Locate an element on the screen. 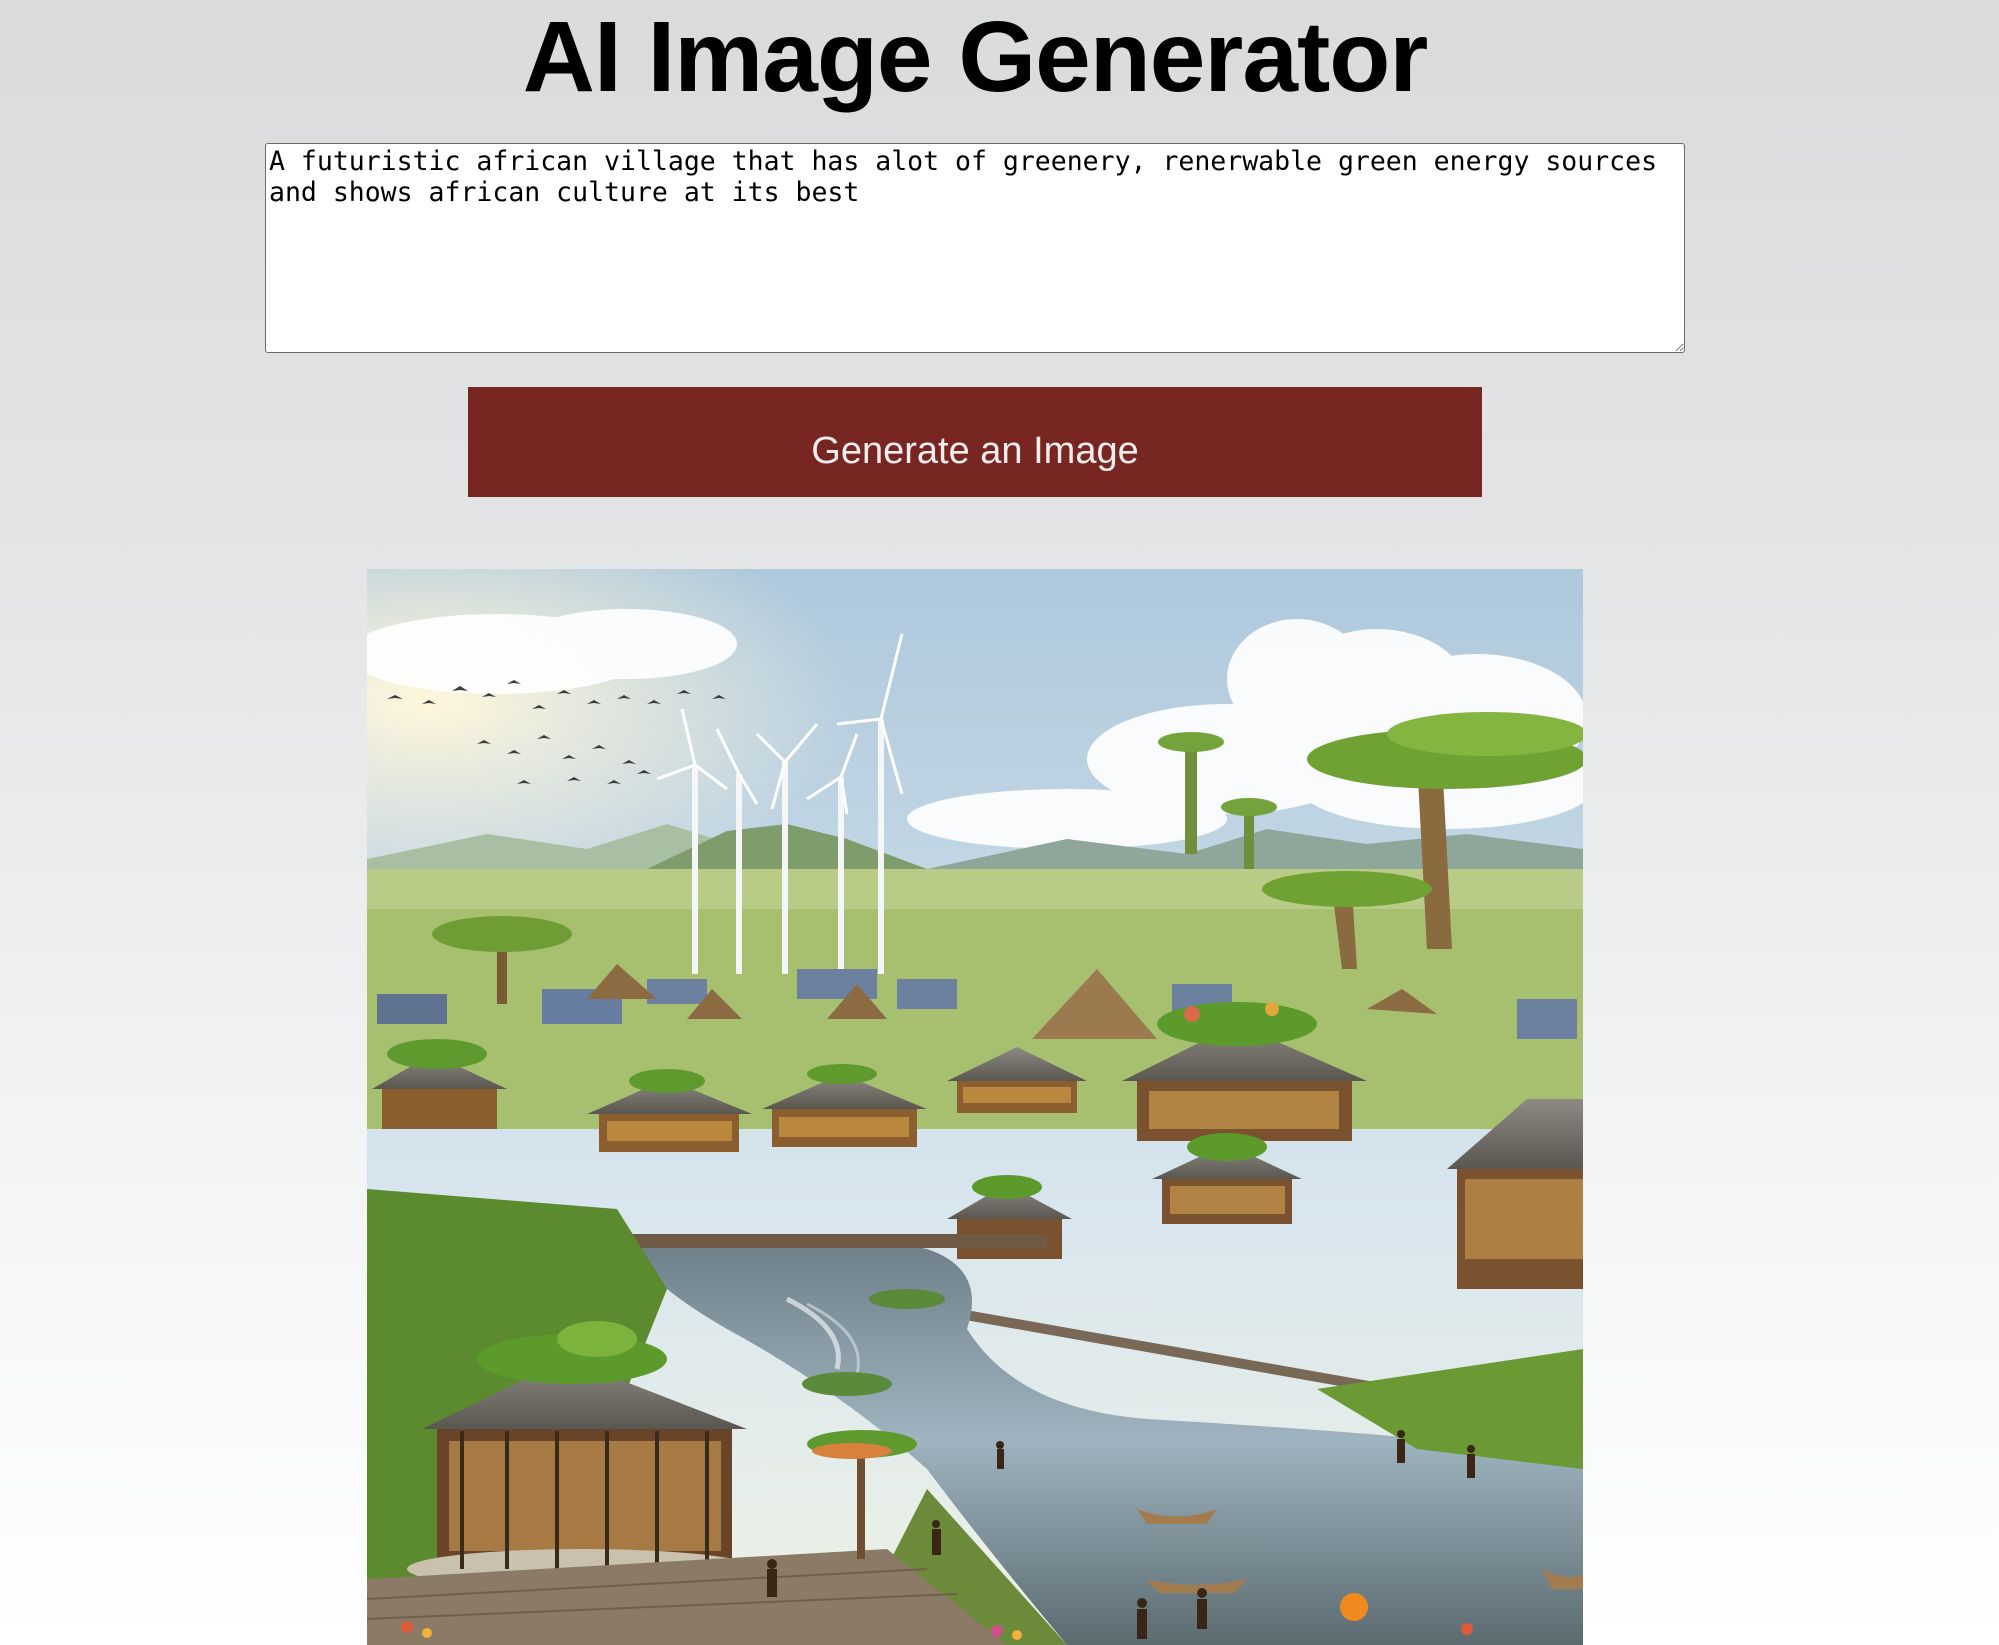 This screenshot has width=1999, height=1645. generate-image-button: Generate an Image is located at coordinates (975, 442).